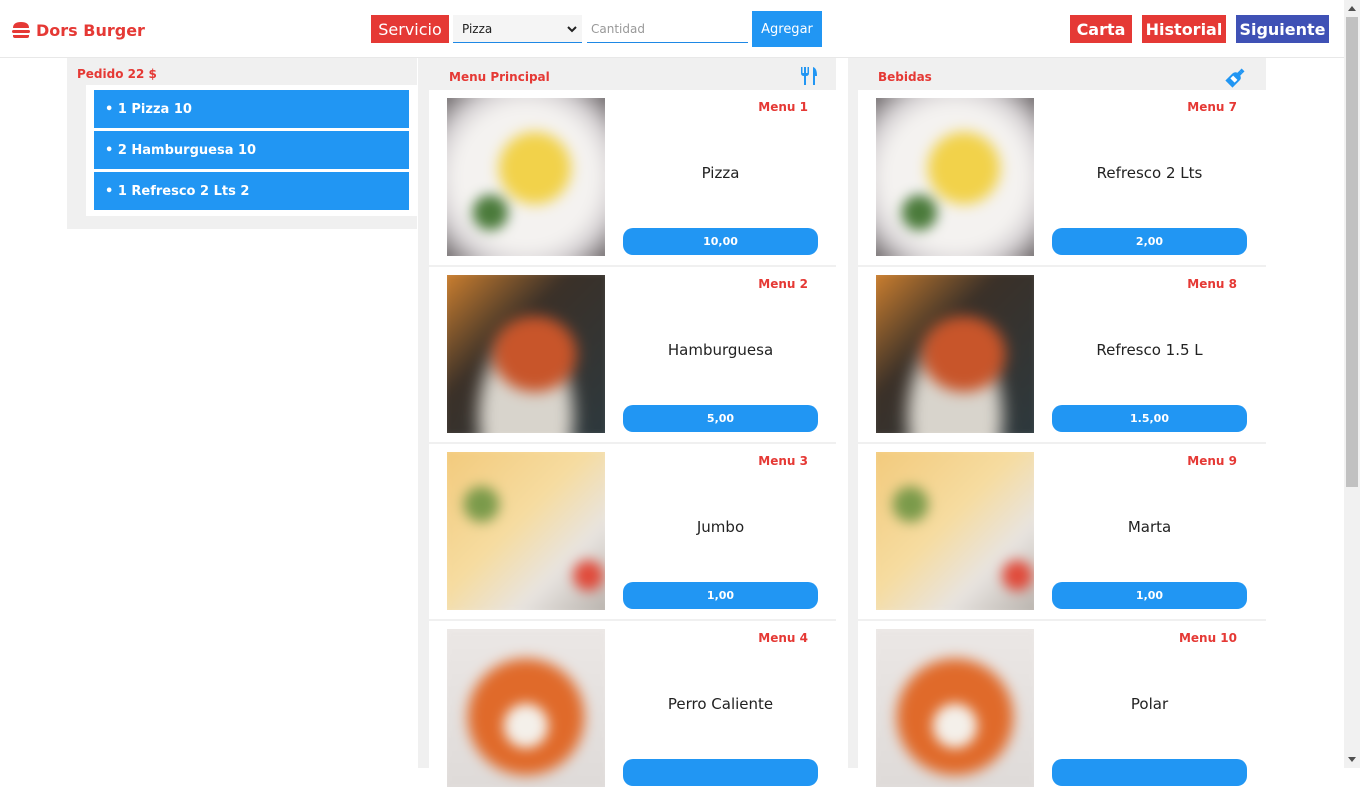  I want to click on historial-button: Historial, so click(1184, 29).